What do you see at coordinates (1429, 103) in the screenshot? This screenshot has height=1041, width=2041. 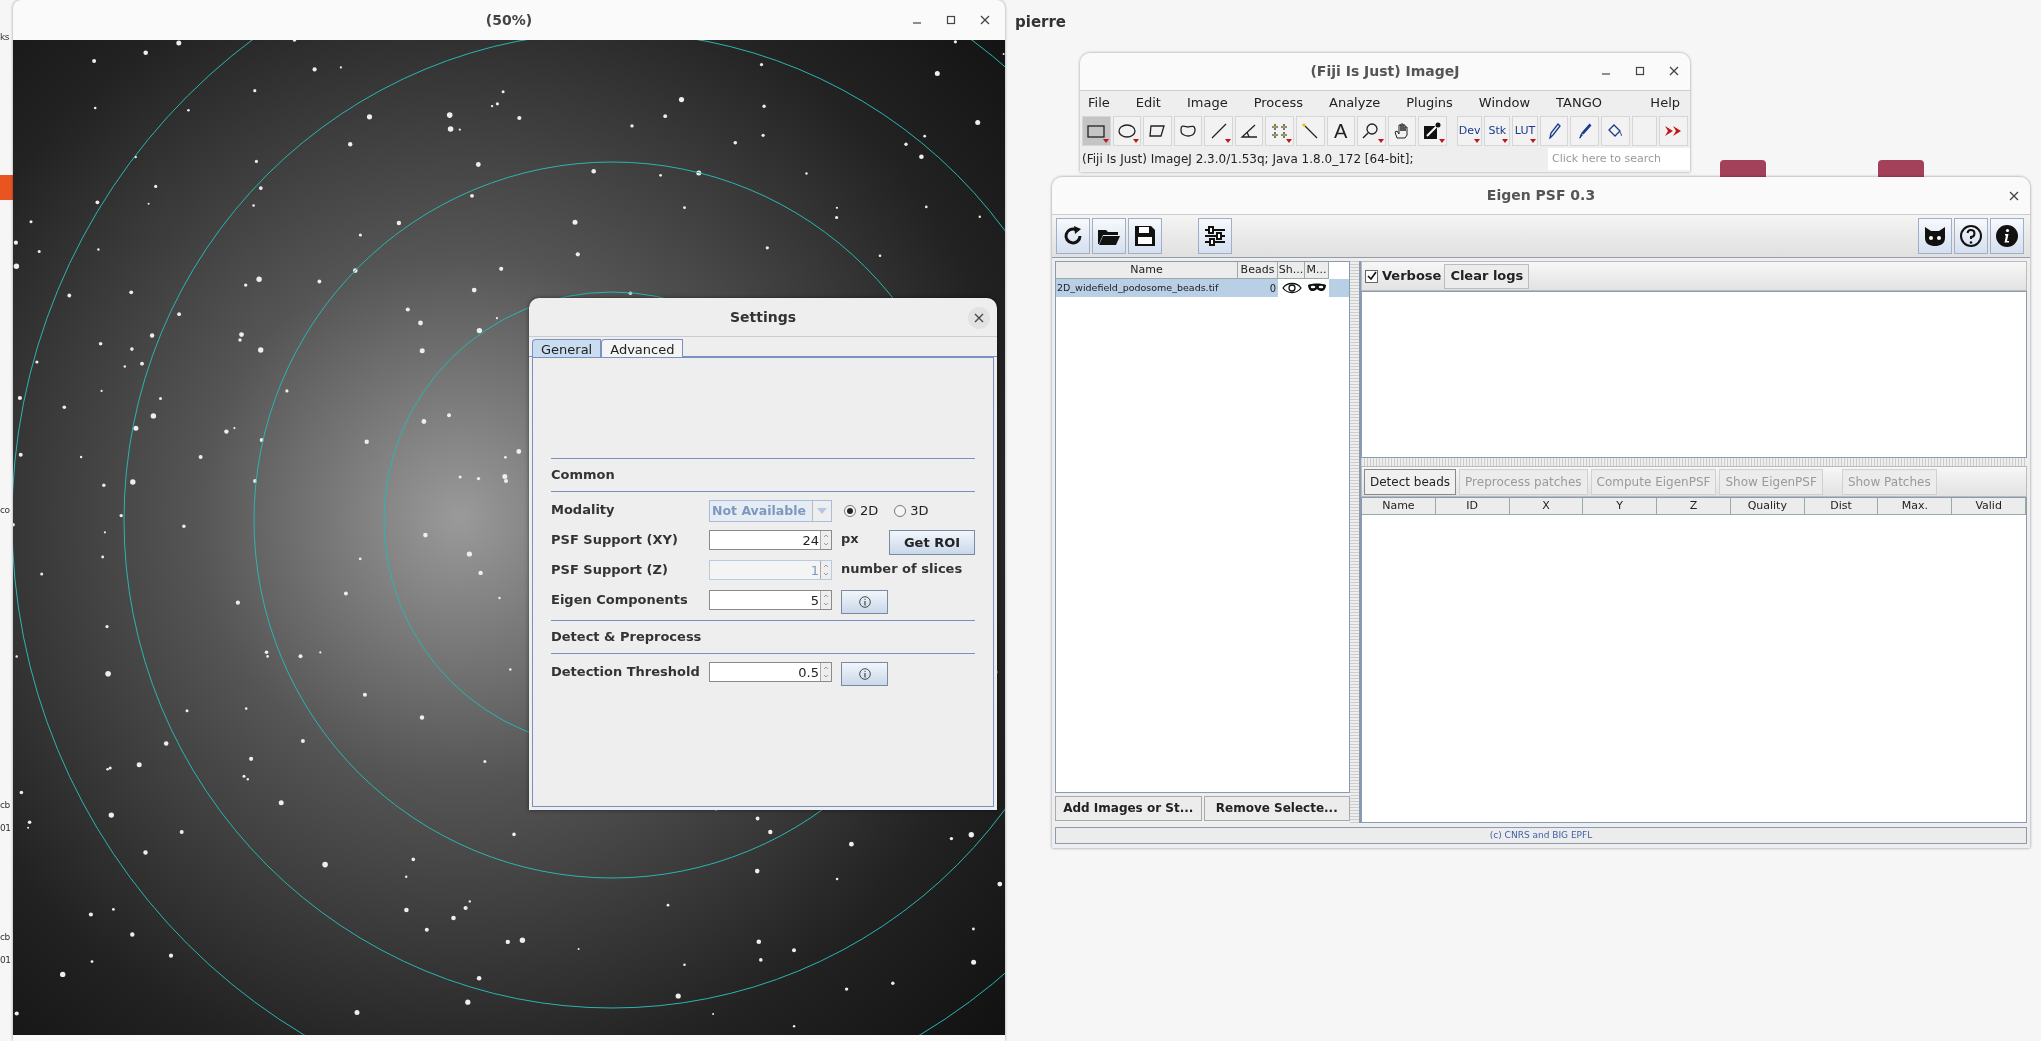 I see `menu-item: Plugins` at bounding box center [1429, 103].